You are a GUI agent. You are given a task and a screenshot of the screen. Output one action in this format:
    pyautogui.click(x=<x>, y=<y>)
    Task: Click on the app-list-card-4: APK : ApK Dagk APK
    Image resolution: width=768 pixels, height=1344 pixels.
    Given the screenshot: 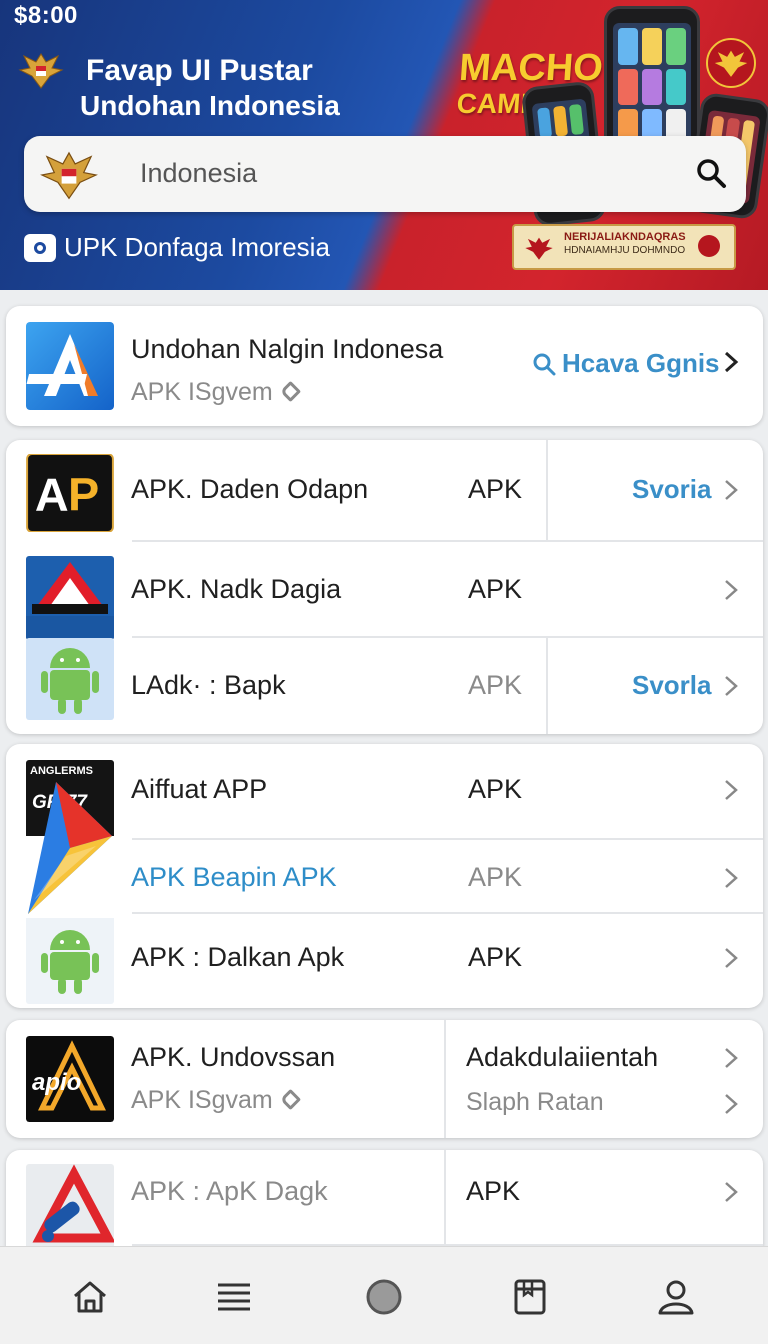 What is the action you would take?
    pyautogui.click(x=384, y=1205)
    